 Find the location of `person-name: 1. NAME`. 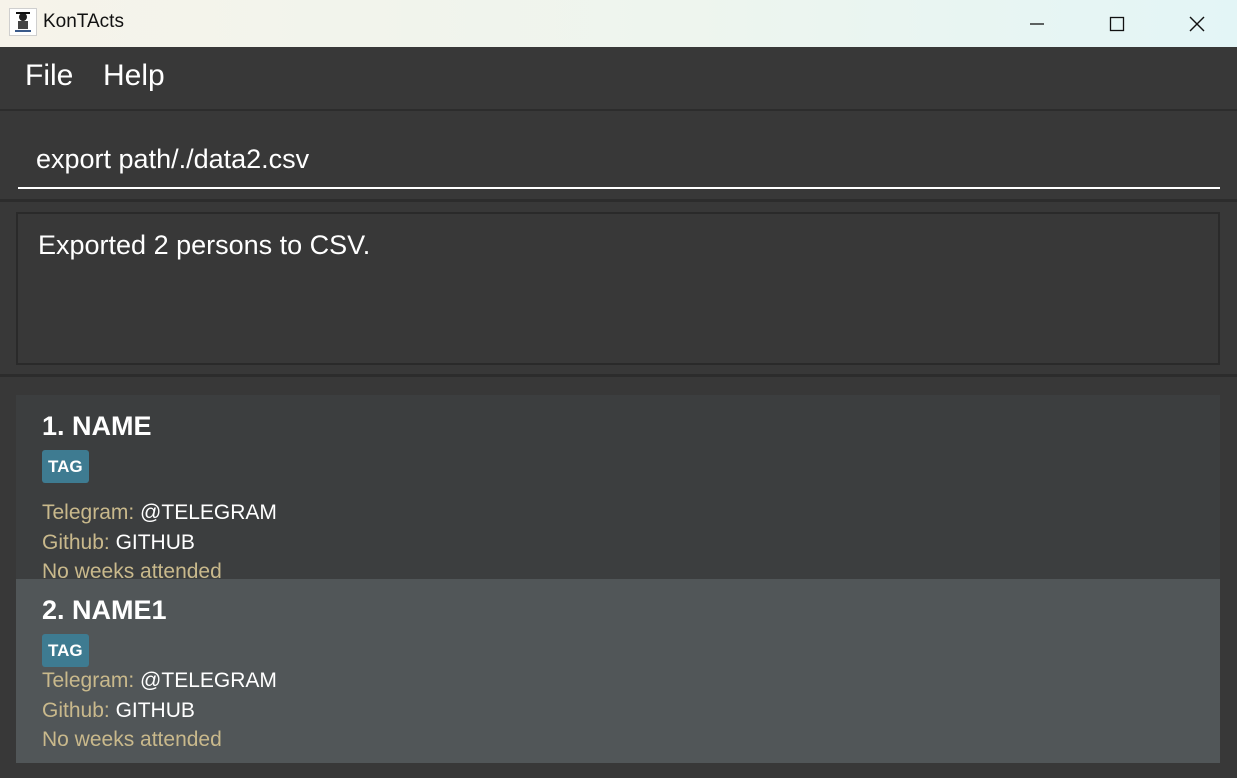

person-name: 1. NAME is located at coordinates (97, 426).